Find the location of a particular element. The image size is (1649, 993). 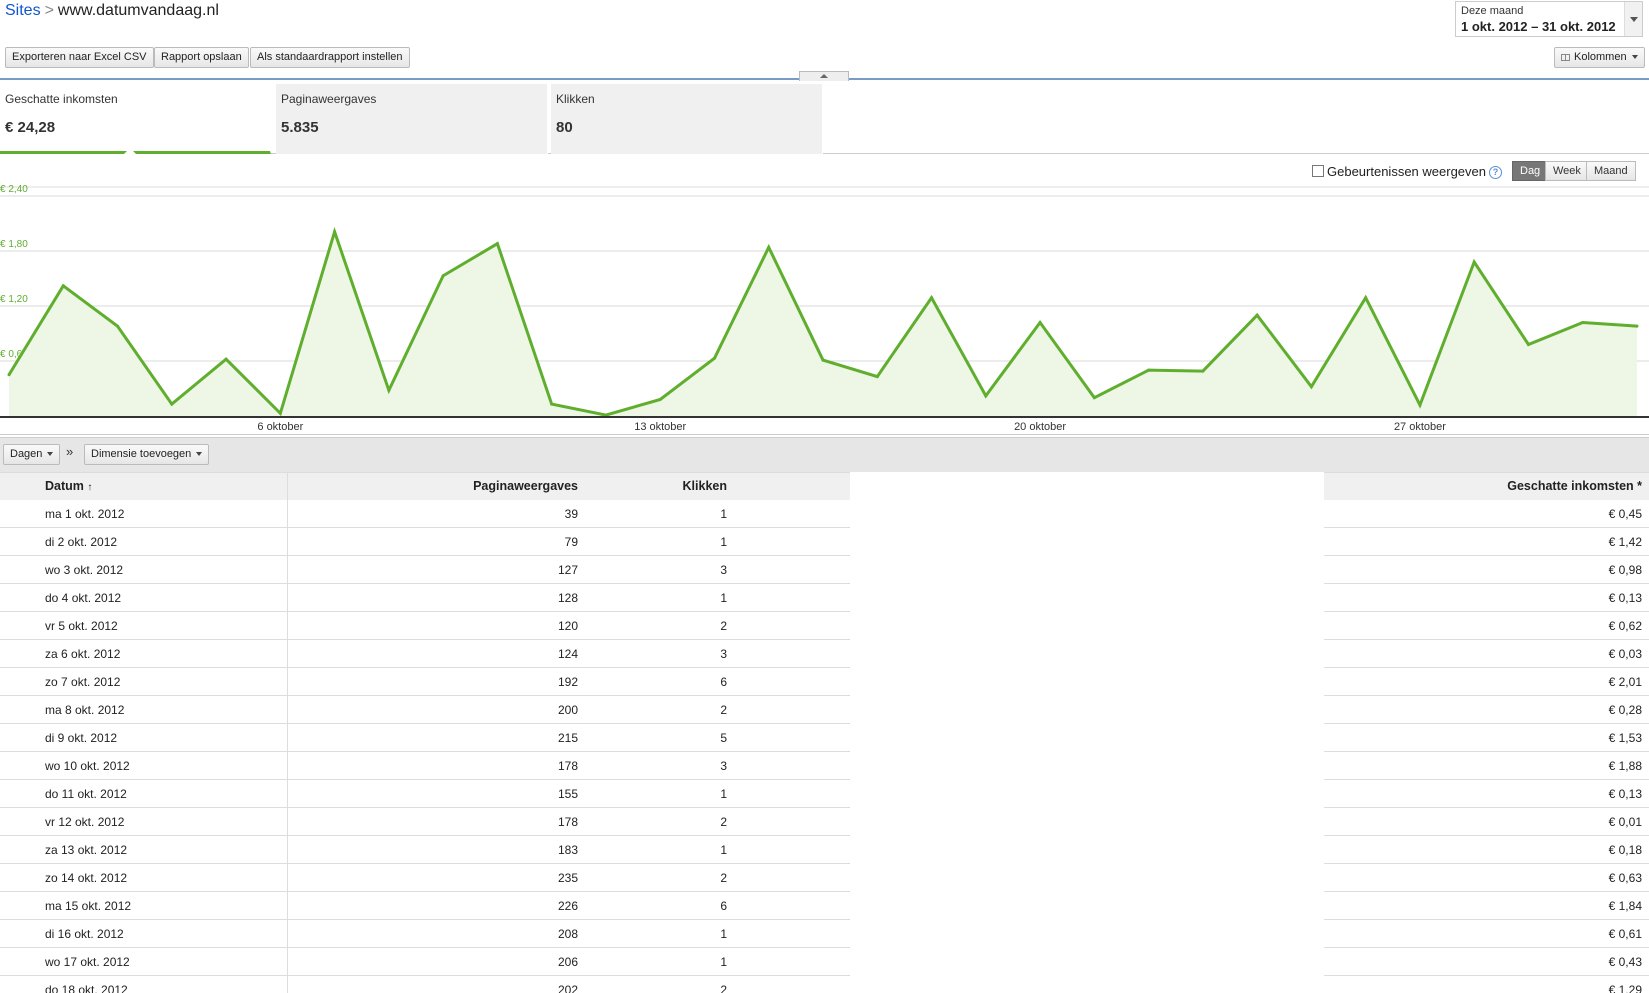

cell-earnings: € 0,43 is located at coordinates (1625, 962).